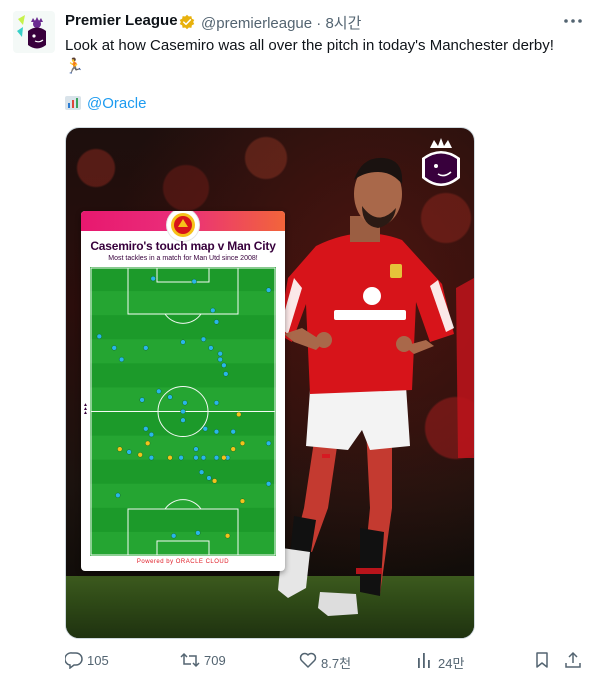 This screenshot has height=682, width=598. Describe the element at coordinates (542, 660) in the screenshot. I see `bookmark-icon` at that location.